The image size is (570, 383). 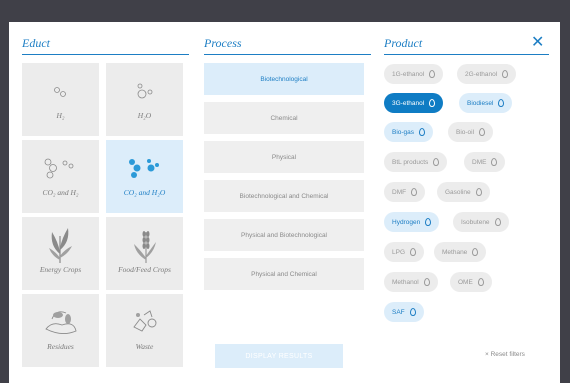 I want to click on waste-icon, so click(x=145, y=321).